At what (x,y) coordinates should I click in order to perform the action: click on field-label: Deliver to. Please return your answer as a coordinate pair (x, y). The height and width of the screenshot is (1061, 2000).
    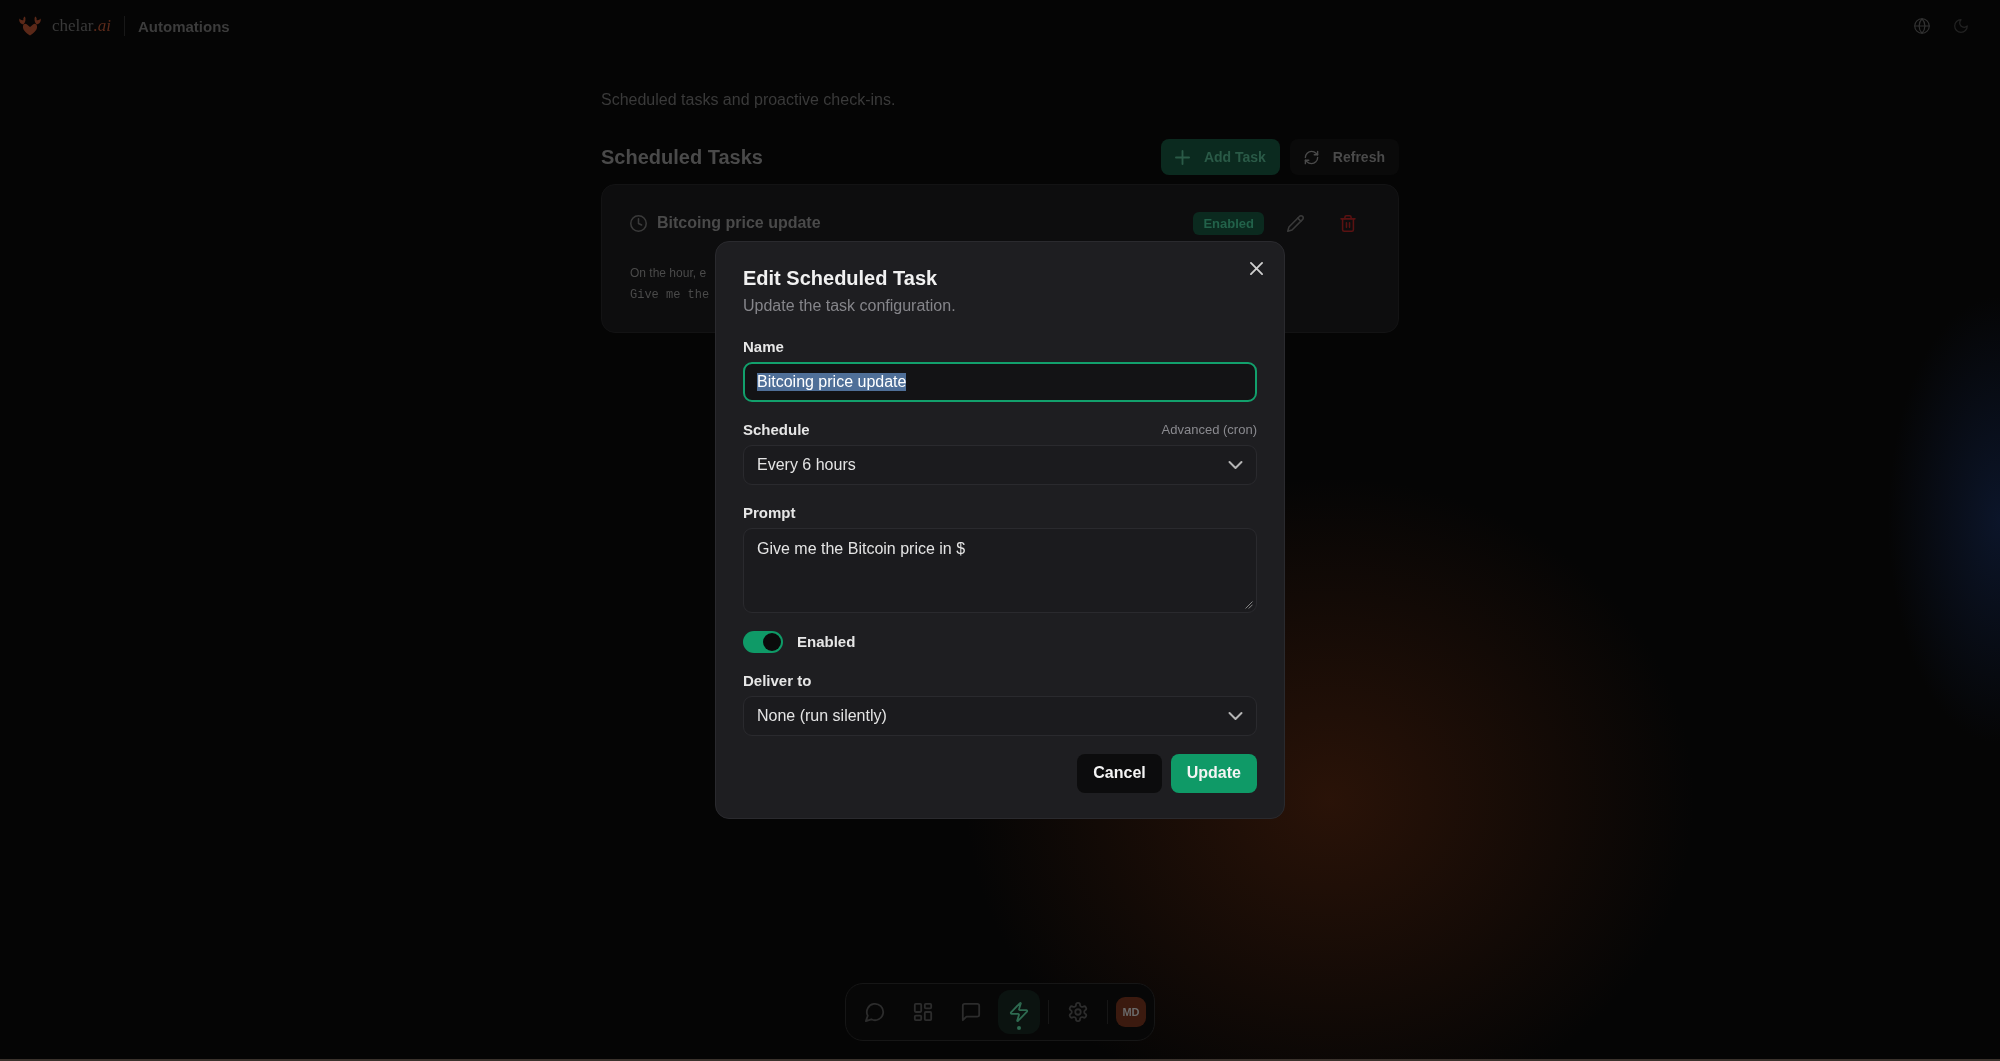
    Looking at the image, I should click on (777, 680).